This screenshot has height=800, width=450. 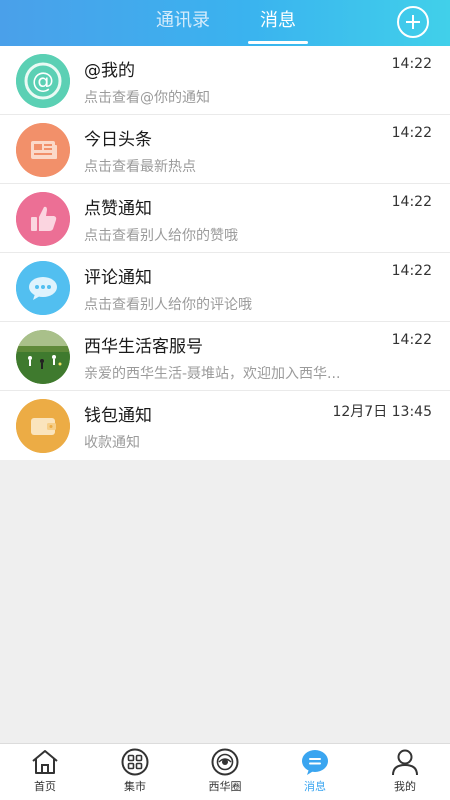 I want to click on message-item-headlines: 今日头条 点击查看最新热点 14:22, so click(x=225, y=149).